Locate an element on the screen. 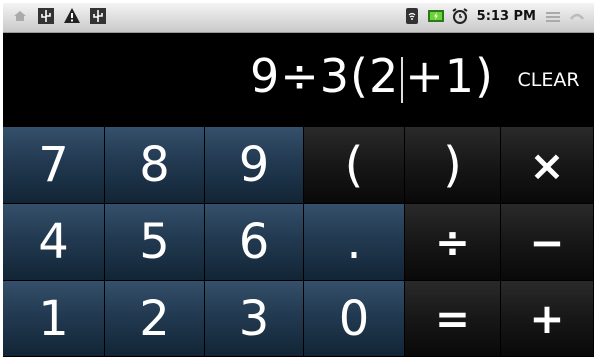 The image size is (597, 360). status-bar: 5:13 PM is located at coordinates (298, 18).